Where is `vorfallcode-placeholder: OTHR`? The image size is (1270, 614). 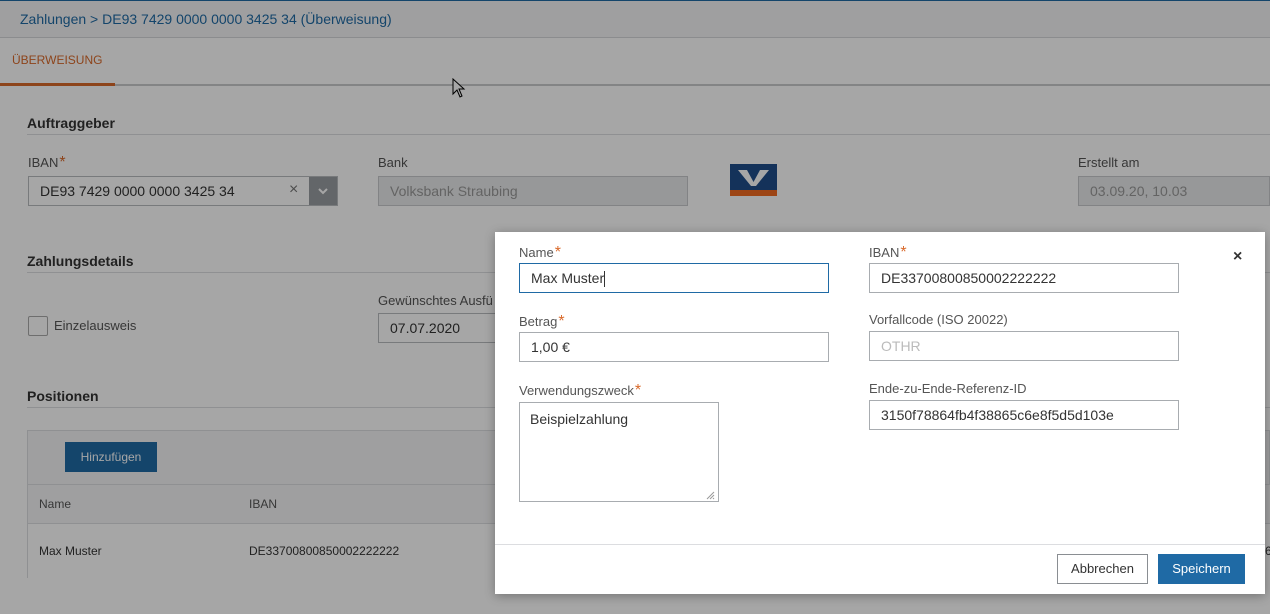 vorfallcode-placeholder: OTHR is located at coordinates (901, 346).